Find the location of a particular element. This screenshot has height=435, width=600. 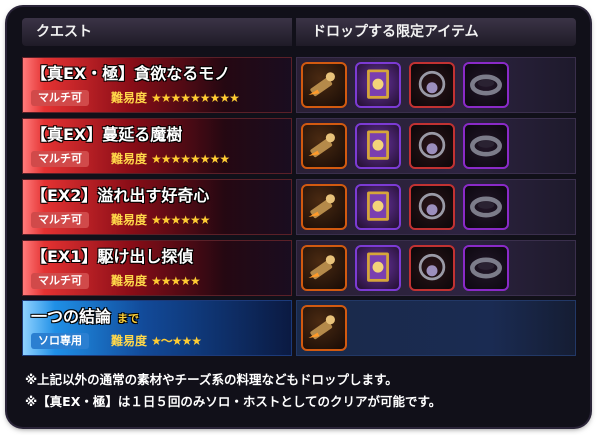

quest-row-4: 【EX1】駆け出し探偵 マルチ可 難易度 ★★★★★ is located at coordinates (157, 268).